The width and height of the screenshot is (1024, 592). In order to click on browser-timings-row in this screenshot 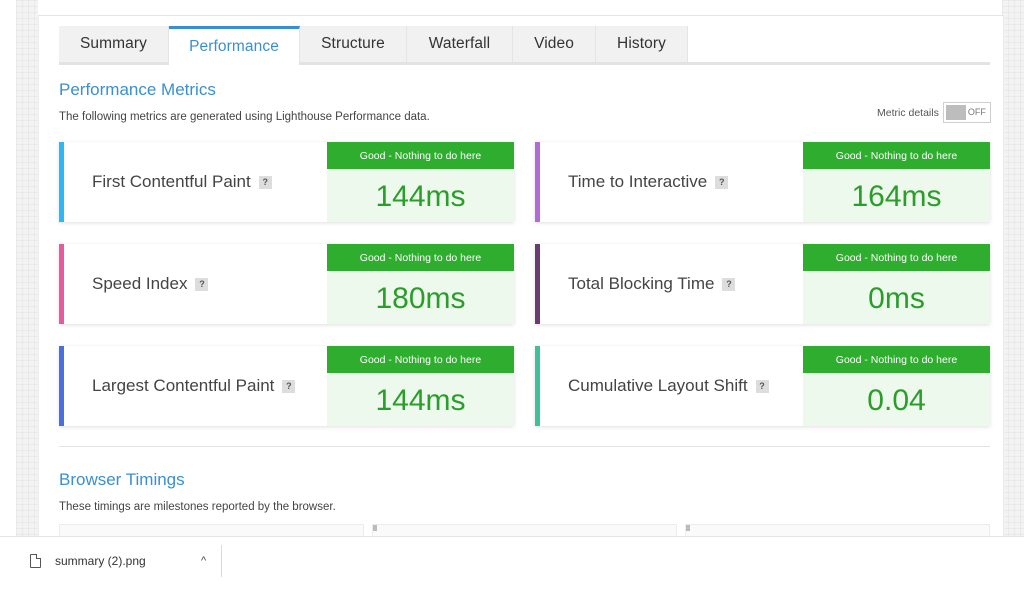, I will do `click(524, 530)`.